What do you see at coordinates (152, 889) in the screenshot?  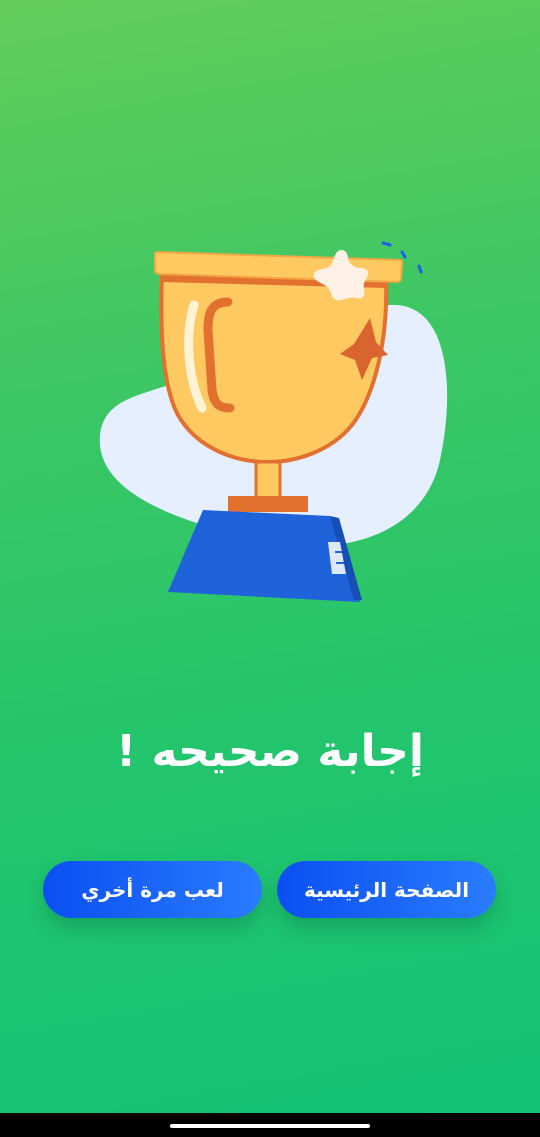 I see `play-again-button: لعب مرة أخري` at bounding box center [152, 889].